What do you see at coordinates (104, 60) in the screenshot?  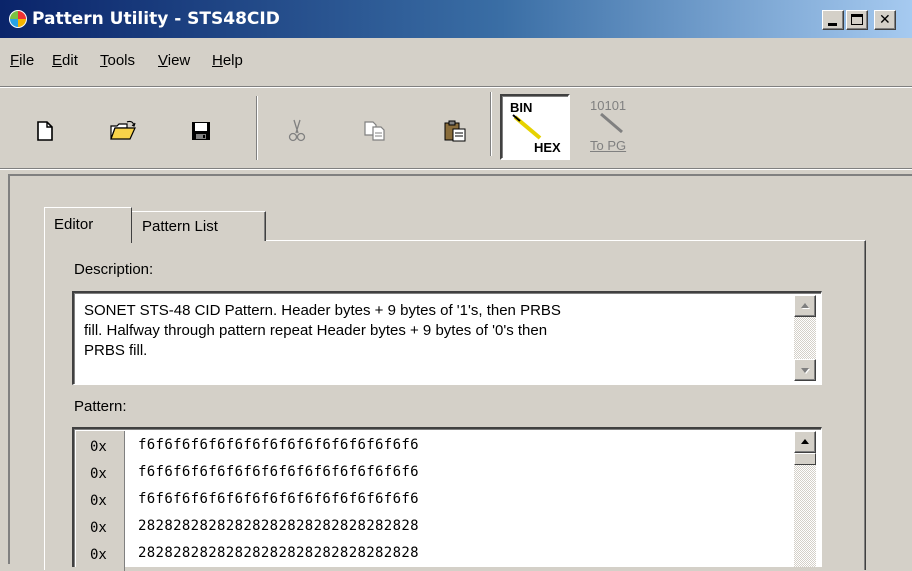 I see `menu-tools-accel: T` at bounding box center [104, 60].